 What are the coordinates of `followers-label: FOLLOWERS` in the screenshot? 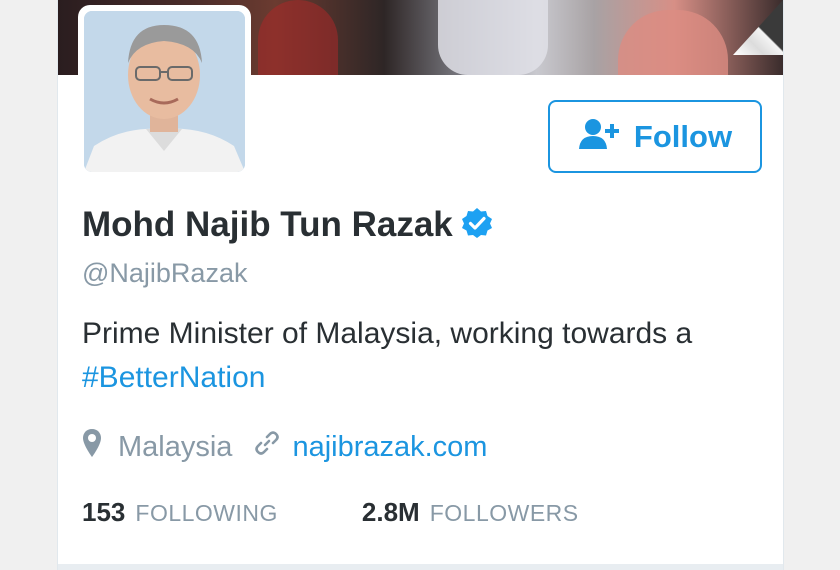 It's located at (504, 513).